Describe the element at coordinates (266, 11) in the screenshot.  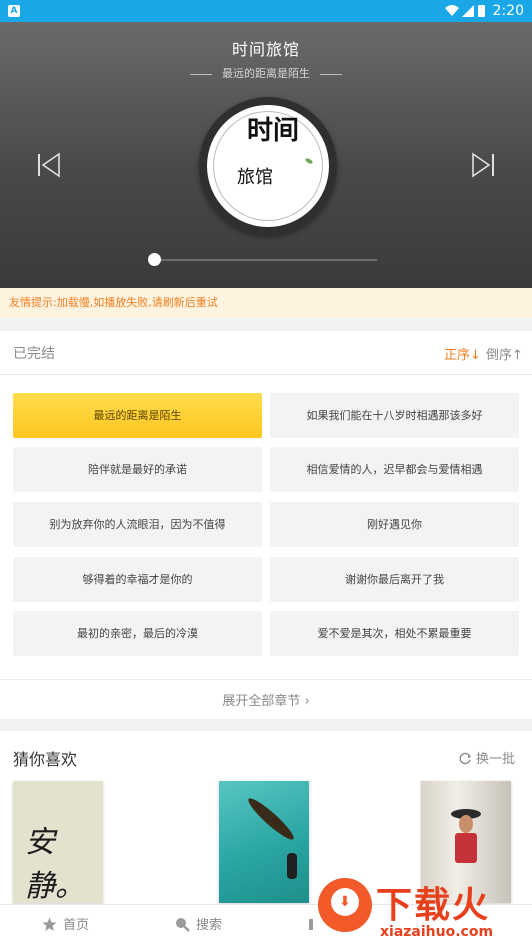
I see `status-bar: A 2:20` at that location.